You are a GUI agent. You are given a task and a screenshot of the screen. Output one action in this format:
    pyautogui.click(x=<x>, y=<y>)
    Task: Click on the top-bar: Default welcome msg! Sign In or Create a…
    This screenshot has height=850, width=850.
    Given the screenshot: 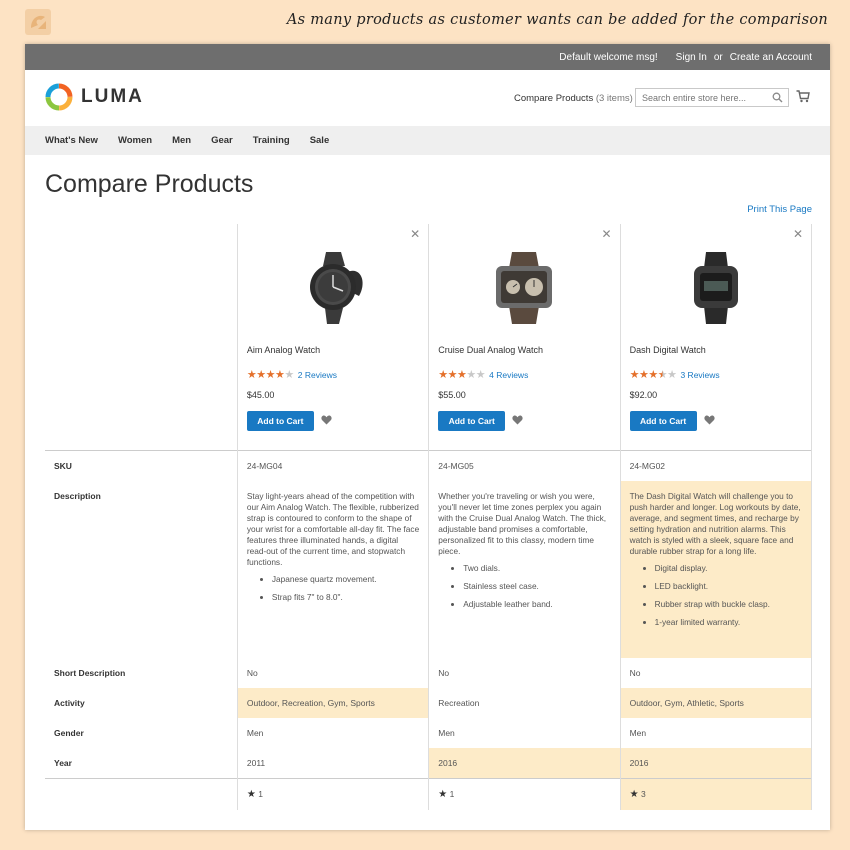 What is the action you would take?
    pyautogui.click(x=427, y=57)
    